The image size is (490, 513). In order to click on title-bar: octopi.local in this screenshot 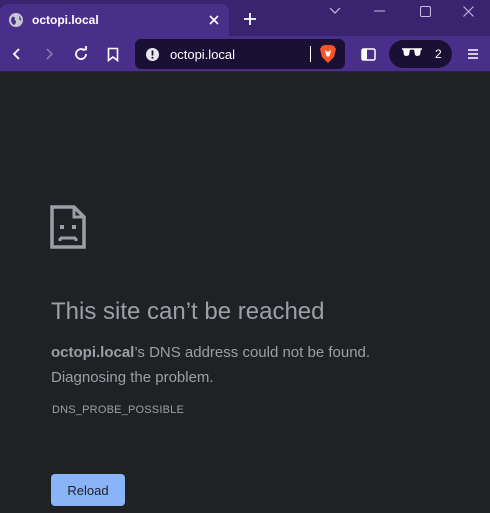, I will do `click(245, 18)`.